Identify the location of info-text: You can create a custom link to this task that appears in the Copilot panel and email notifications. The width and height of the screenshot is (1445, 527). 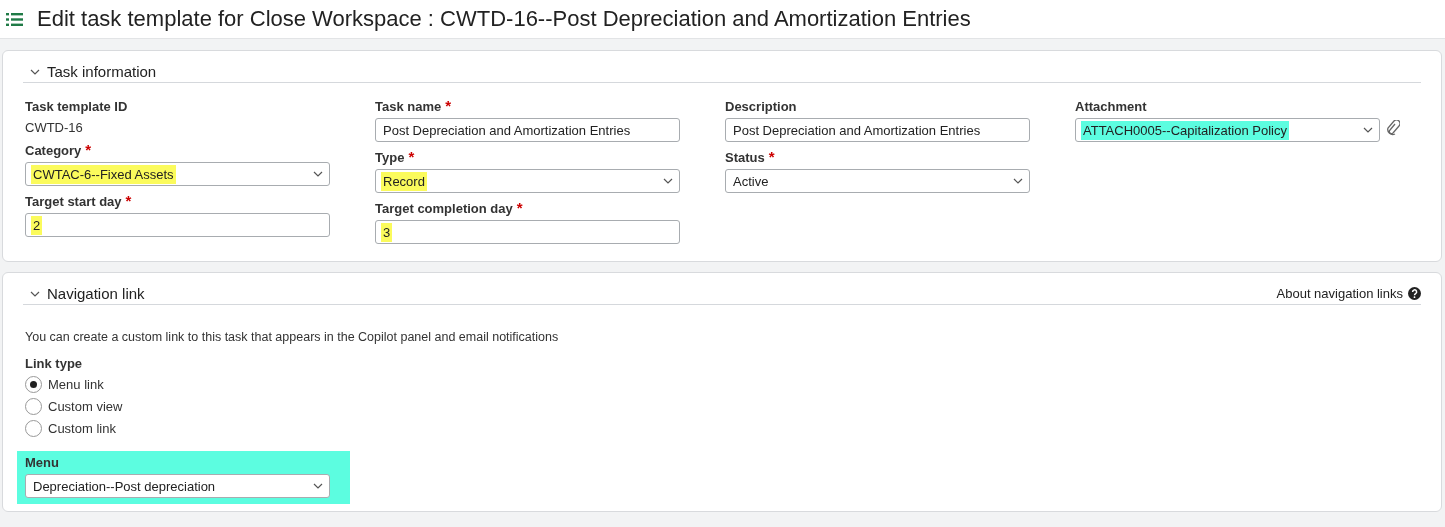
(292, 337).